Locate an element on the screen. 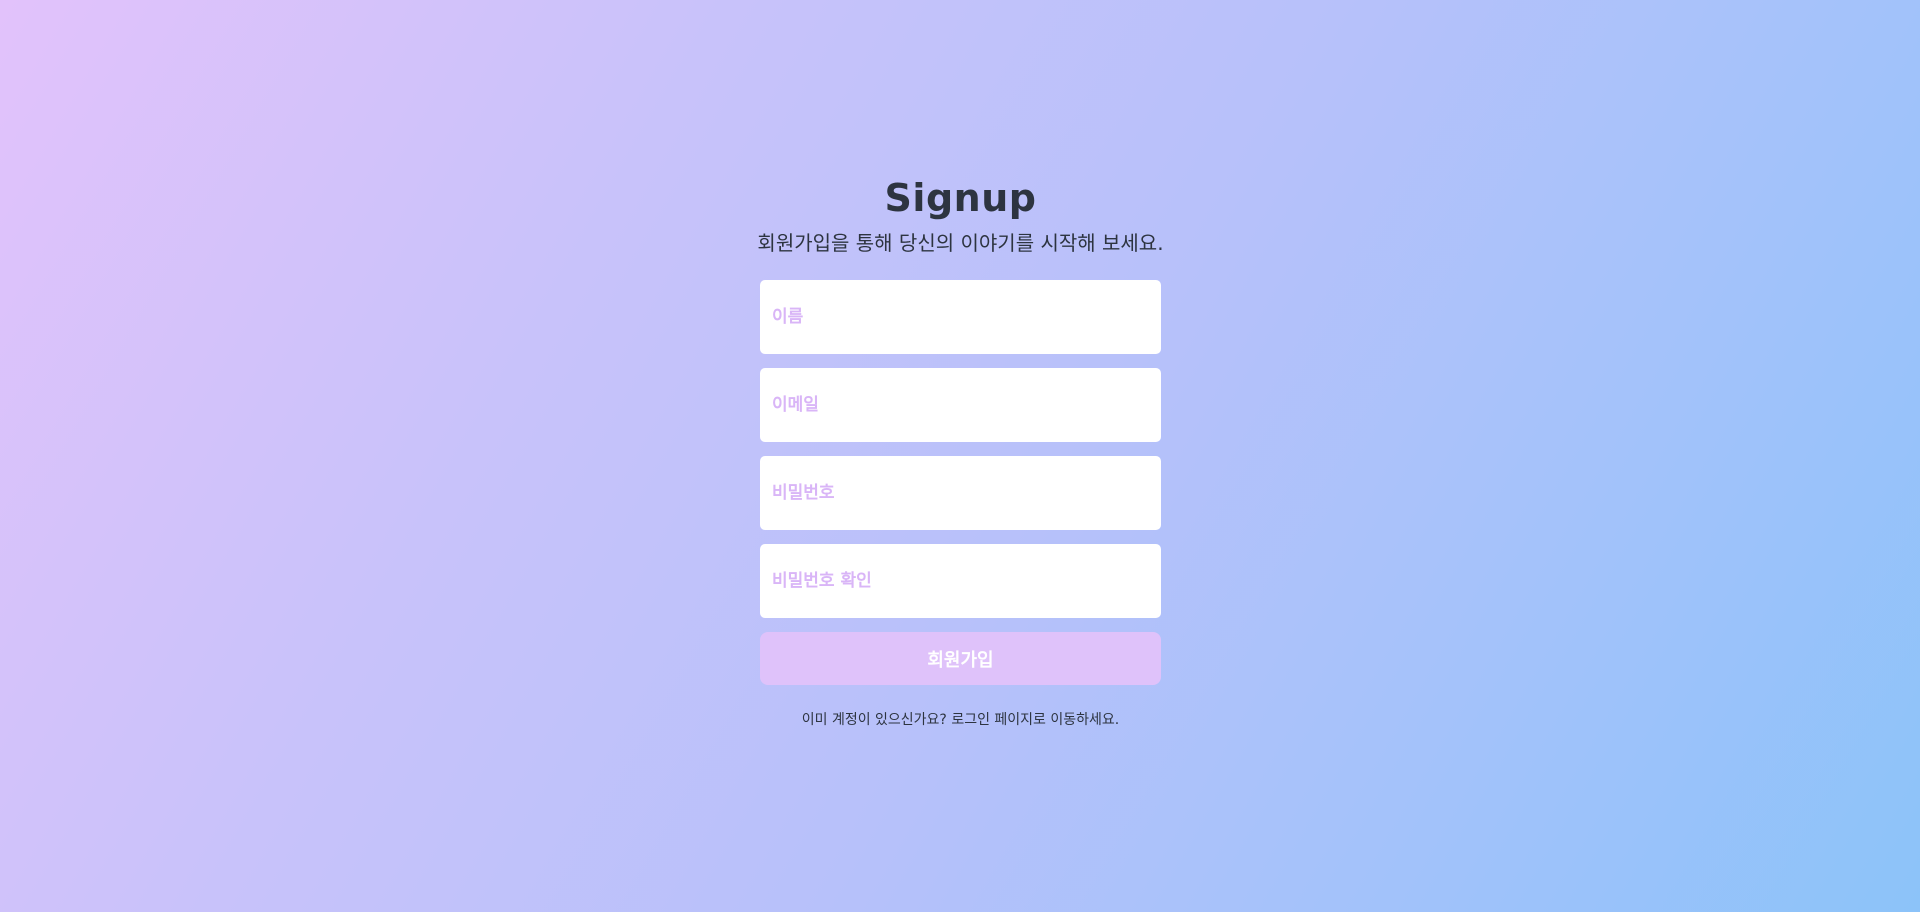  name-field is located at coordinates (960, 317).